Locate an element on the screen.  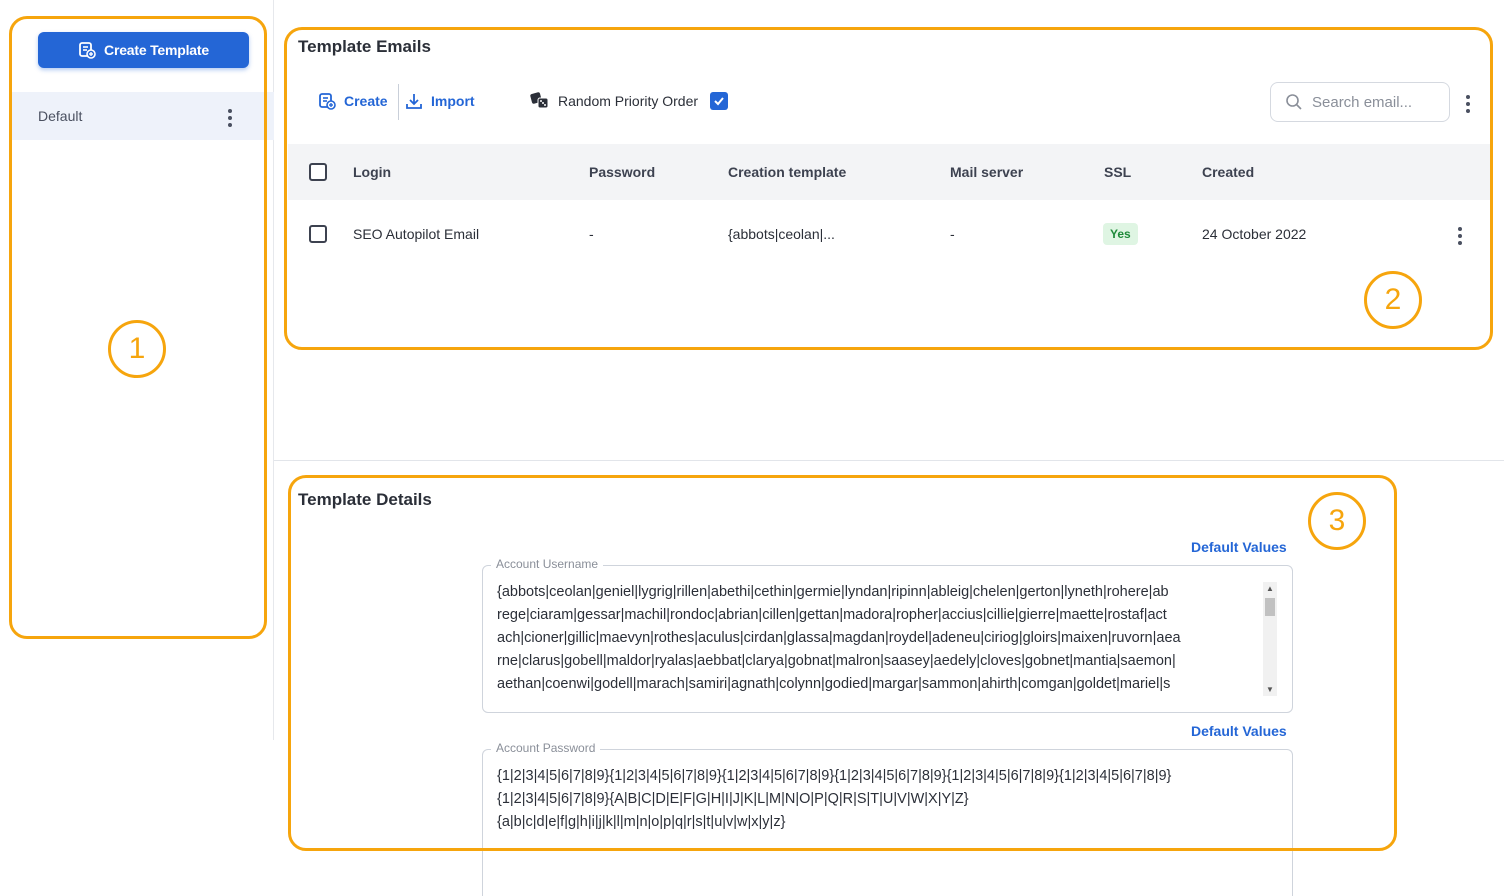
callout-number-2: 2 is located at coordinates (1393, 300).